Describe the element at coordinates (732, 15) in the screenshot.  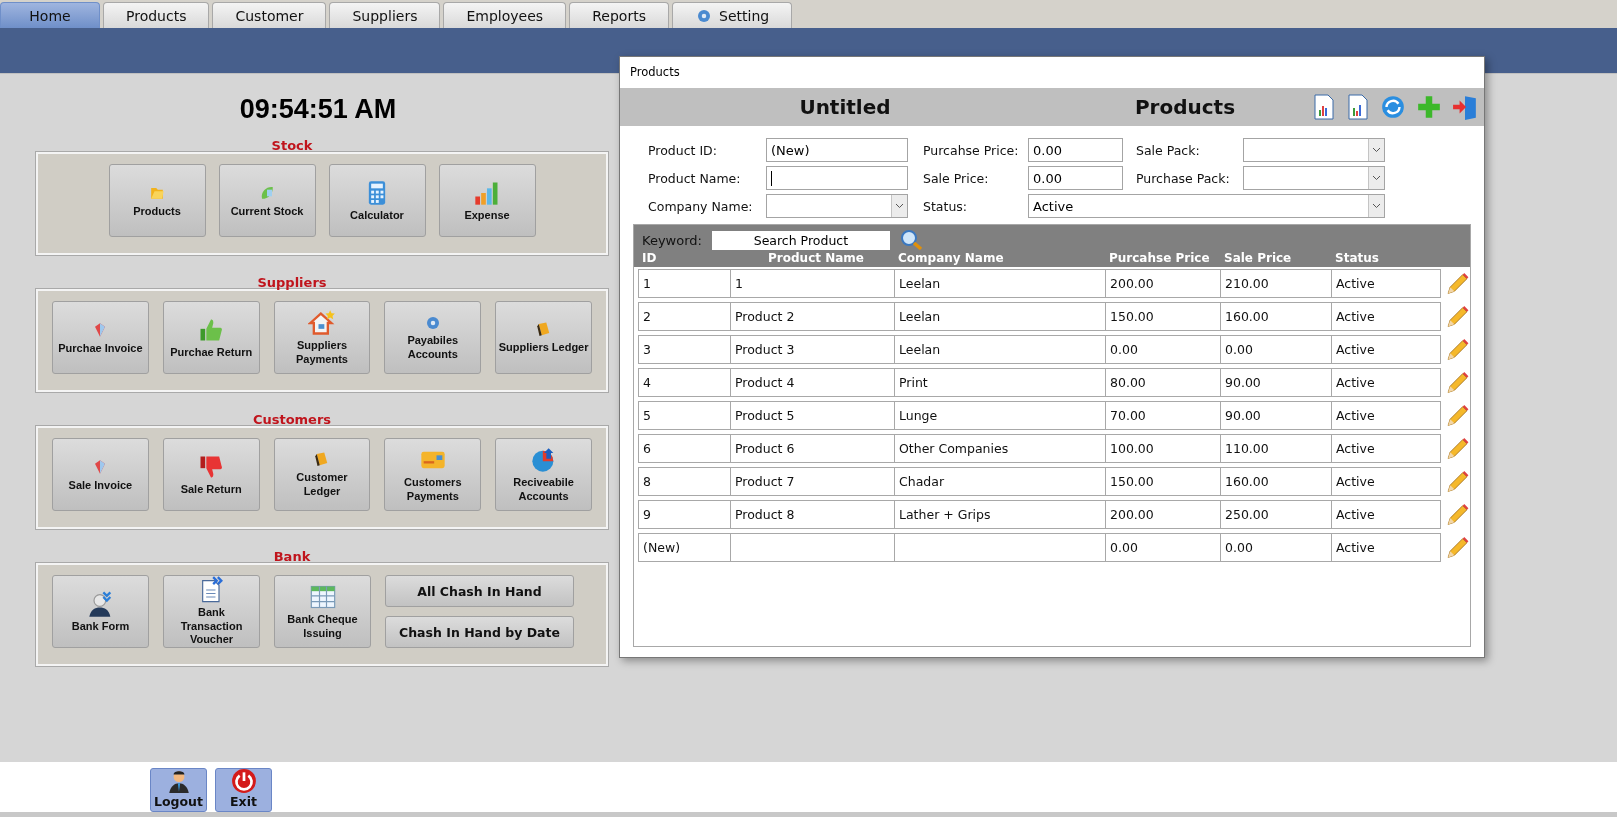
I see `tab: Setting` at that location.